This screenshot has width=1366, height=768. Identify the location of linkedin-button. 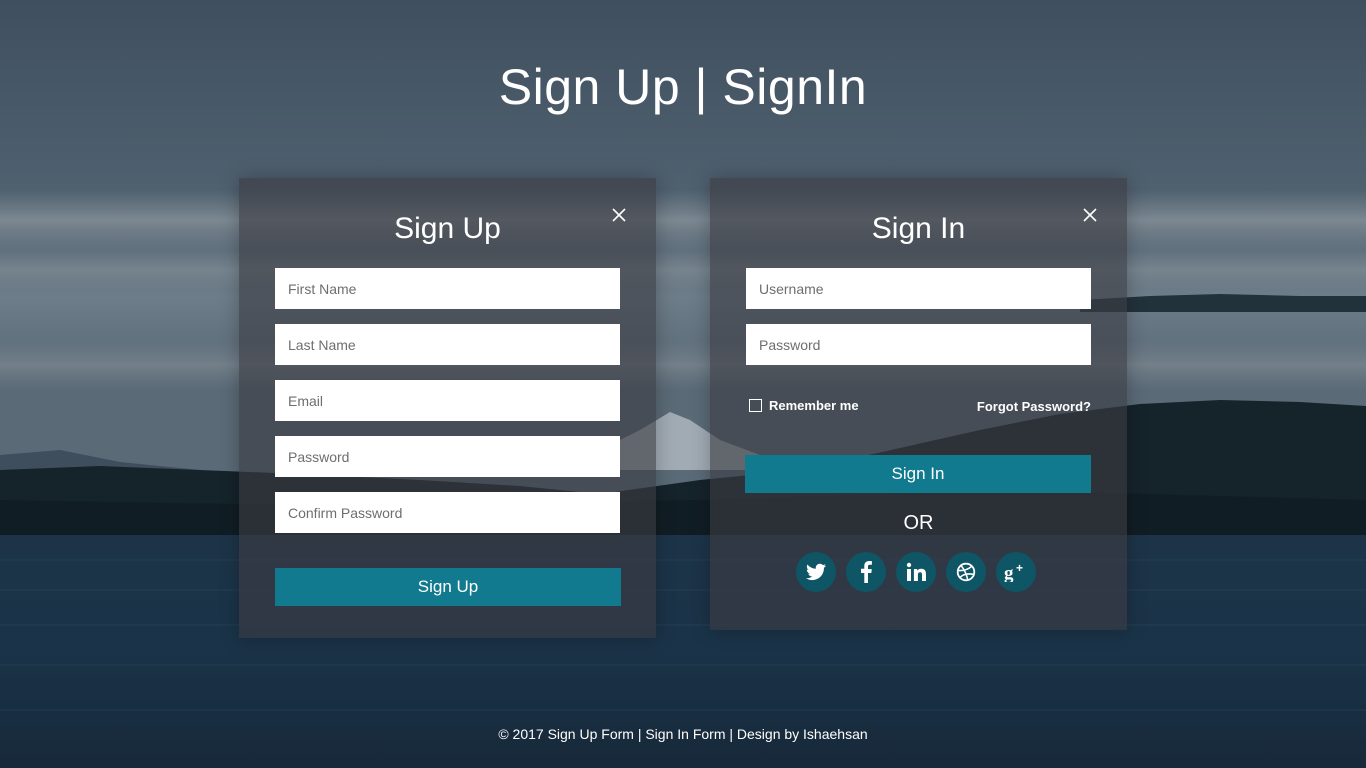
(916, 572).